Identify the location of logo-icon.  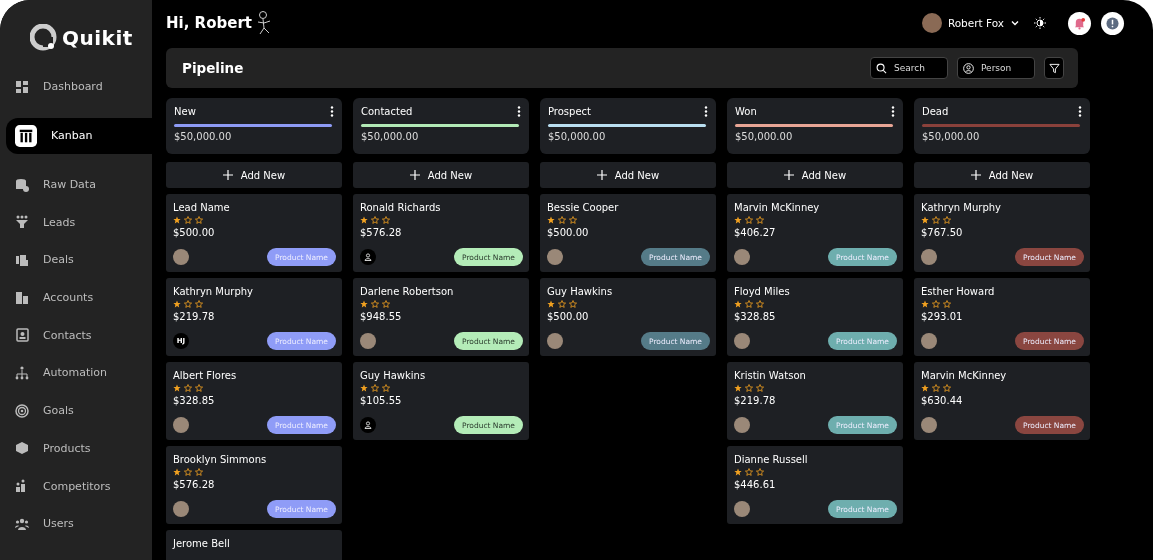
(44, 38).